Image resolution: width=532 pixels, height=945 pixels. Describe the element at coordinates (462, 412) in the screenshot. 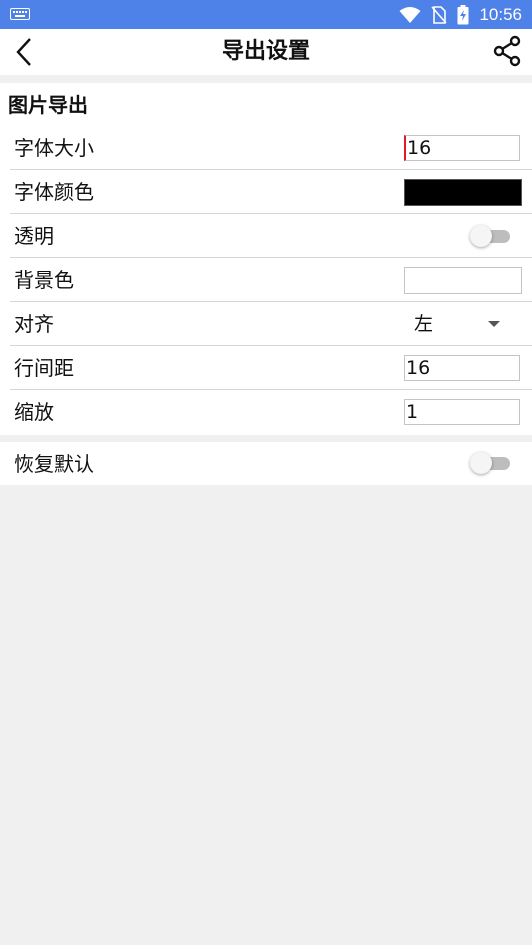

I see `zoom-input: 1` at that location.